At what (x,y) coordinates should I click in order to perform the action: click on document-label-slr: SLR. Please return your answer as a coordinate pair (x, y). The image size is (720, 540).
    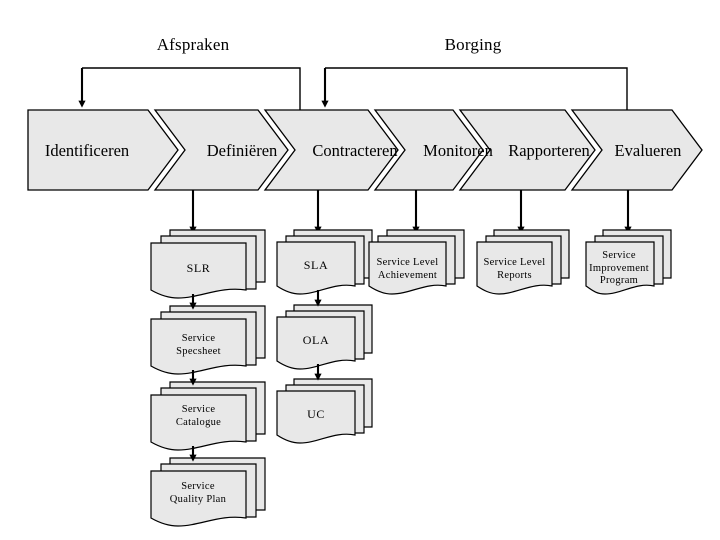
    Looking at the image, I should click on (198, 268).